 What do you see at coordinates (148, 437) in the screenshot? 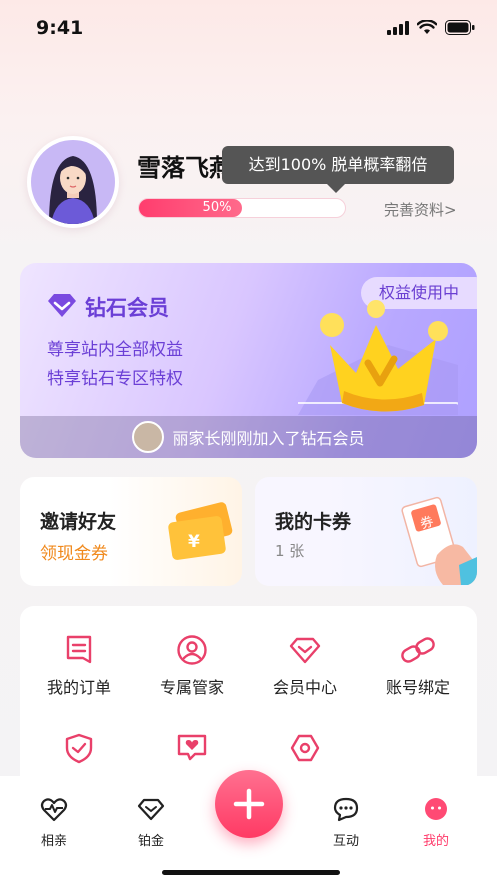
I see `join-user-avatar` at bounding box center [148, 437].